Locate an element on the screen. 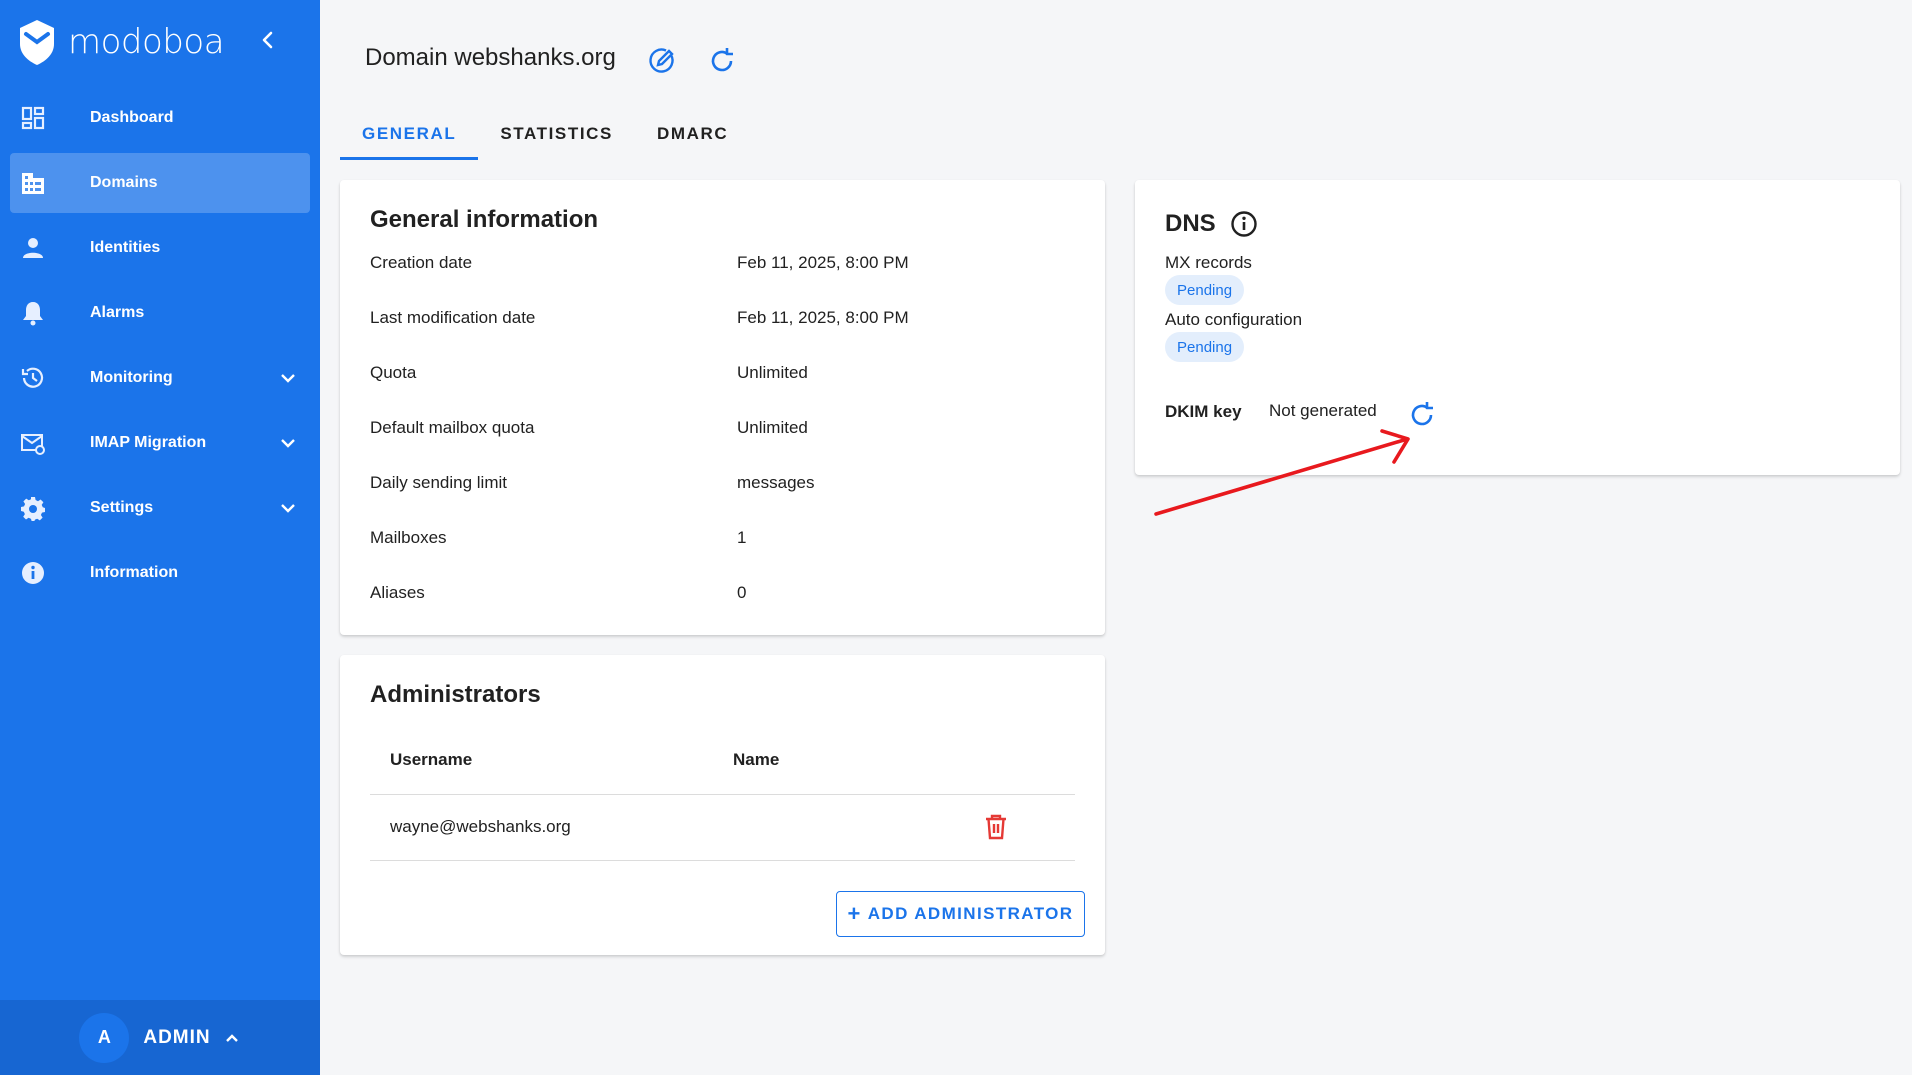 This screenshot has height=1075, width=1912. sidebar-item-label: Dashboard is located at coordinates (132, 117).